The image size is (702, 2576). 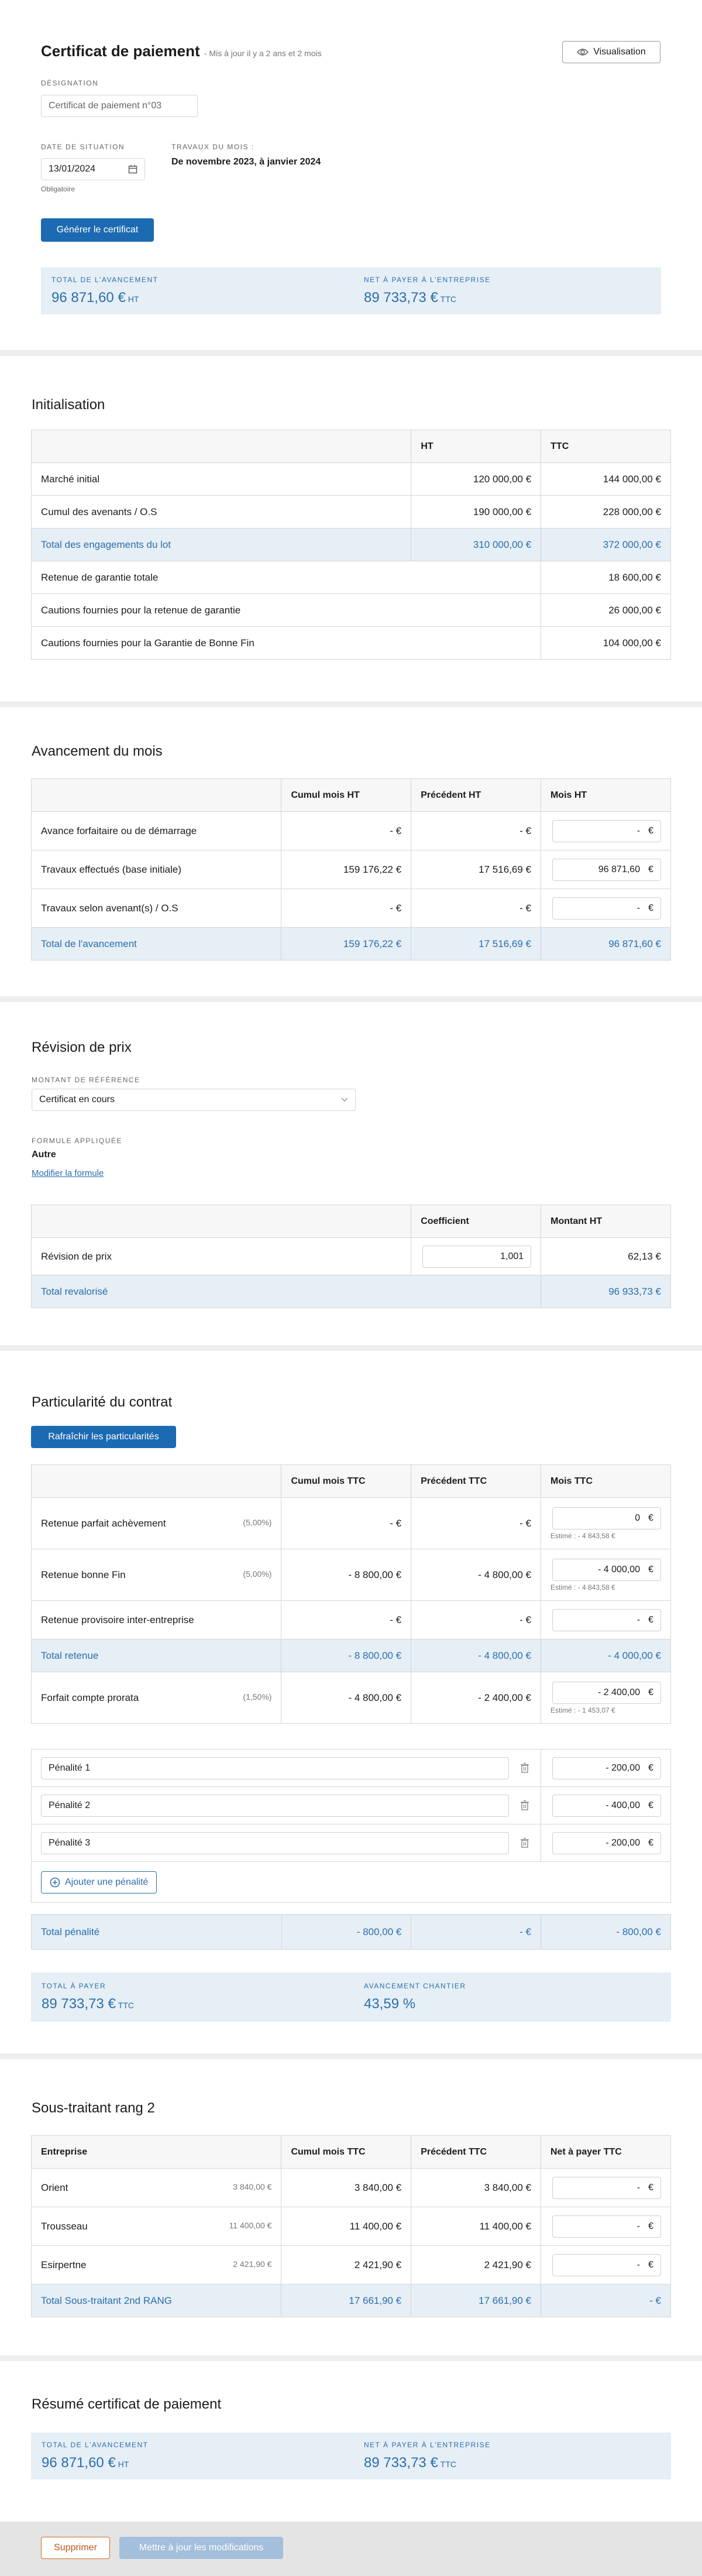 What do you see at coordinates (97, 230) in the screenshot?
I see `generate-certificate-button: Générer le certificat` at bounding box center [97, 230].